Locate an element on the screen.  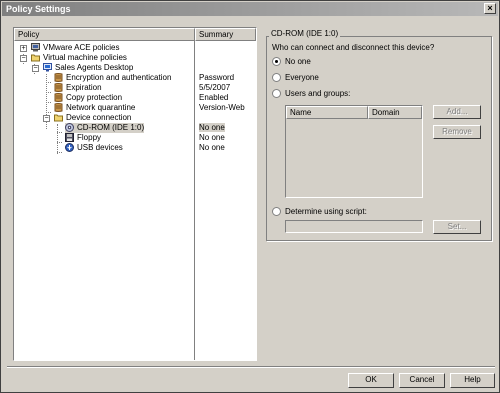
tree-node-floppy: Floppy is located at coordinates (83, 138).